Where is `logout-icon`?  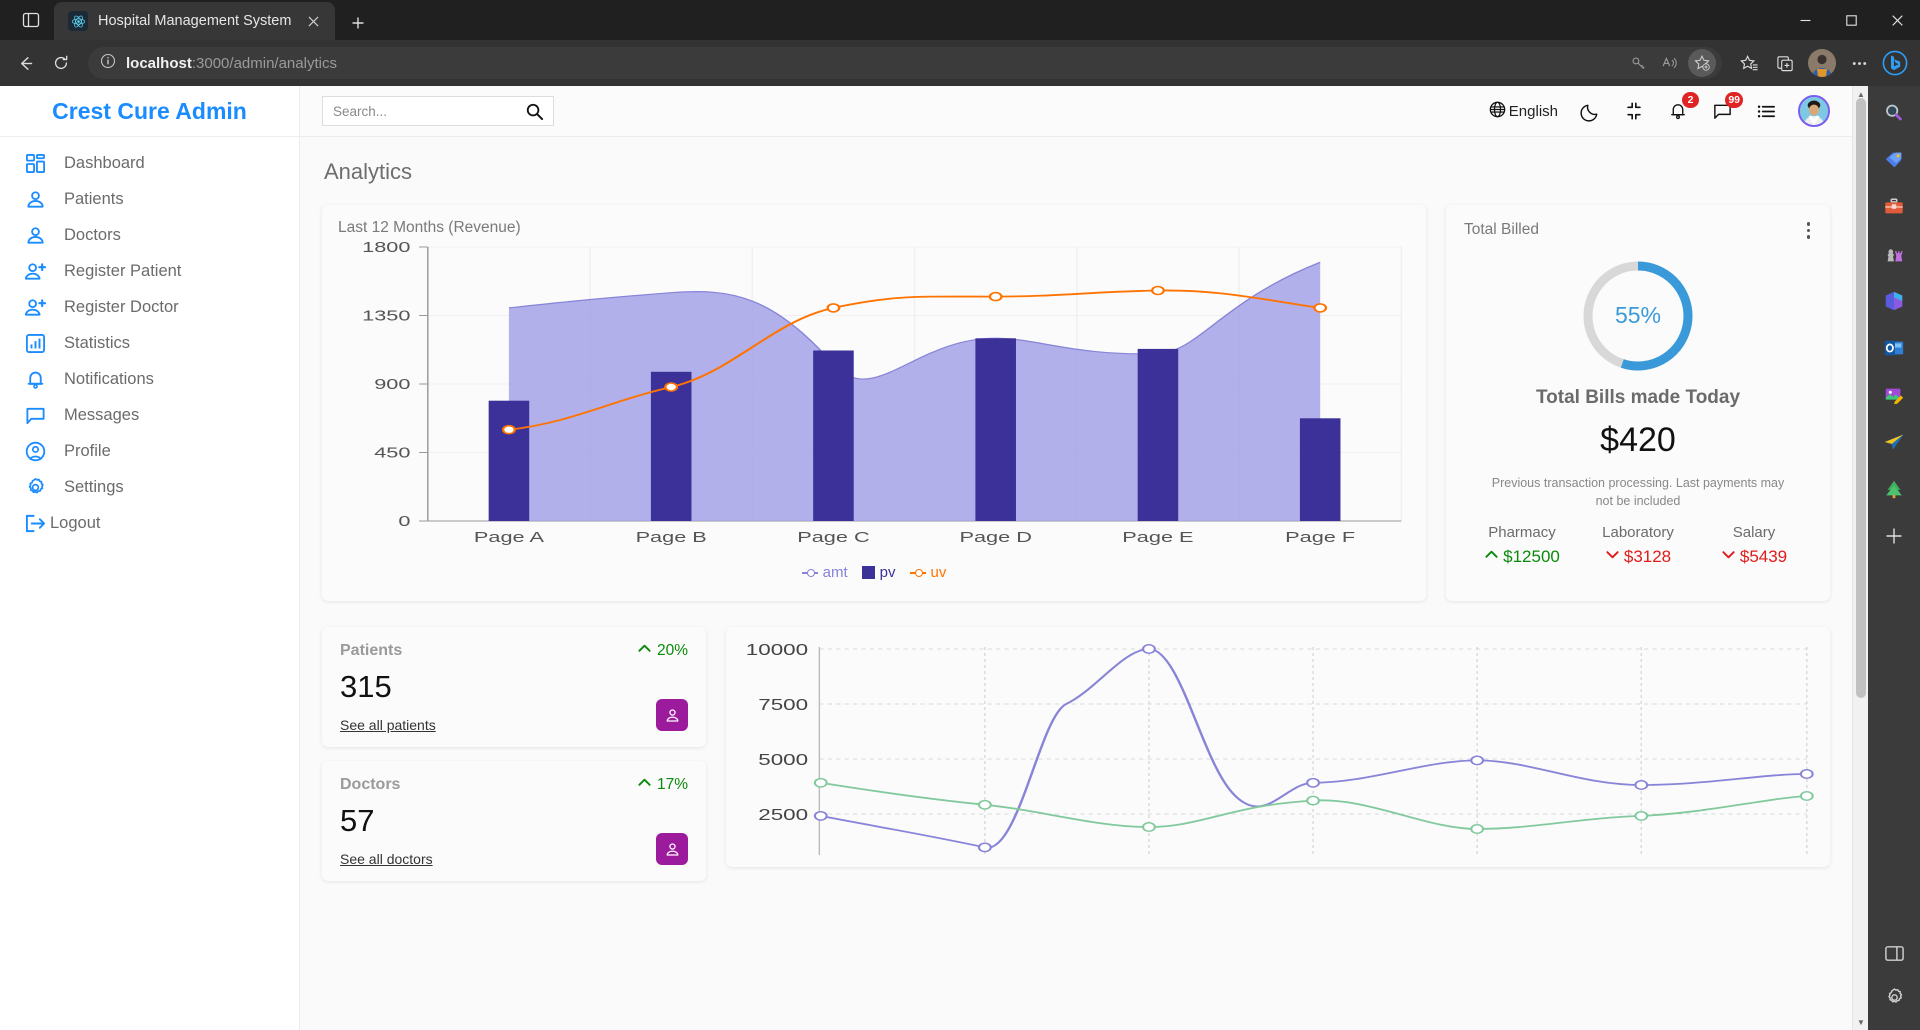
logout-icon is located at coordinates (35, 523).